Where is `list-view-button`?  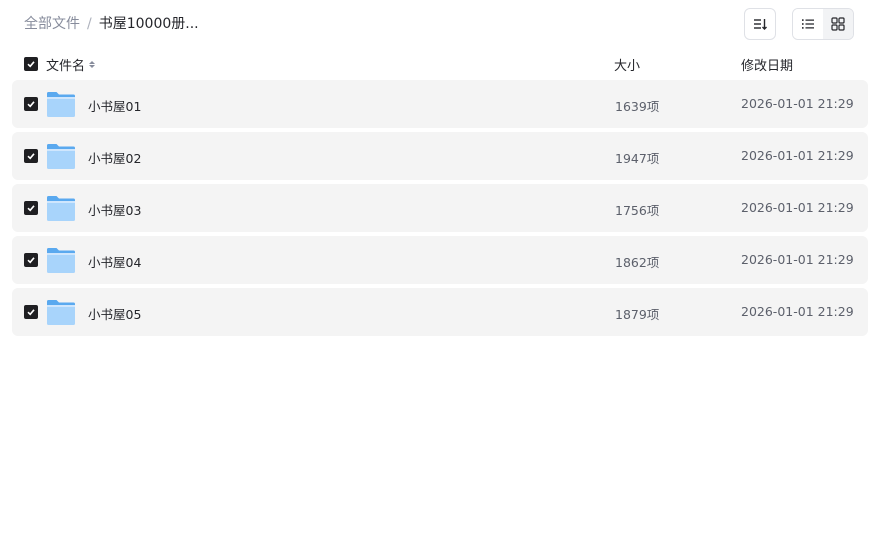 list-view-button is located at coordinates (808, 24).